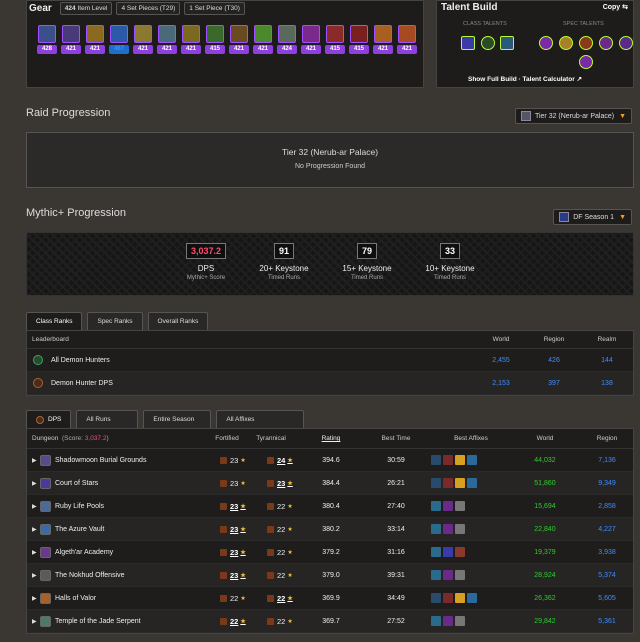 The image size is (640, 642). What do you see at coordinates (615, 7) in the screenshot?
I see `copy-button: Copy ⇆` at bounding box center [615, 7].